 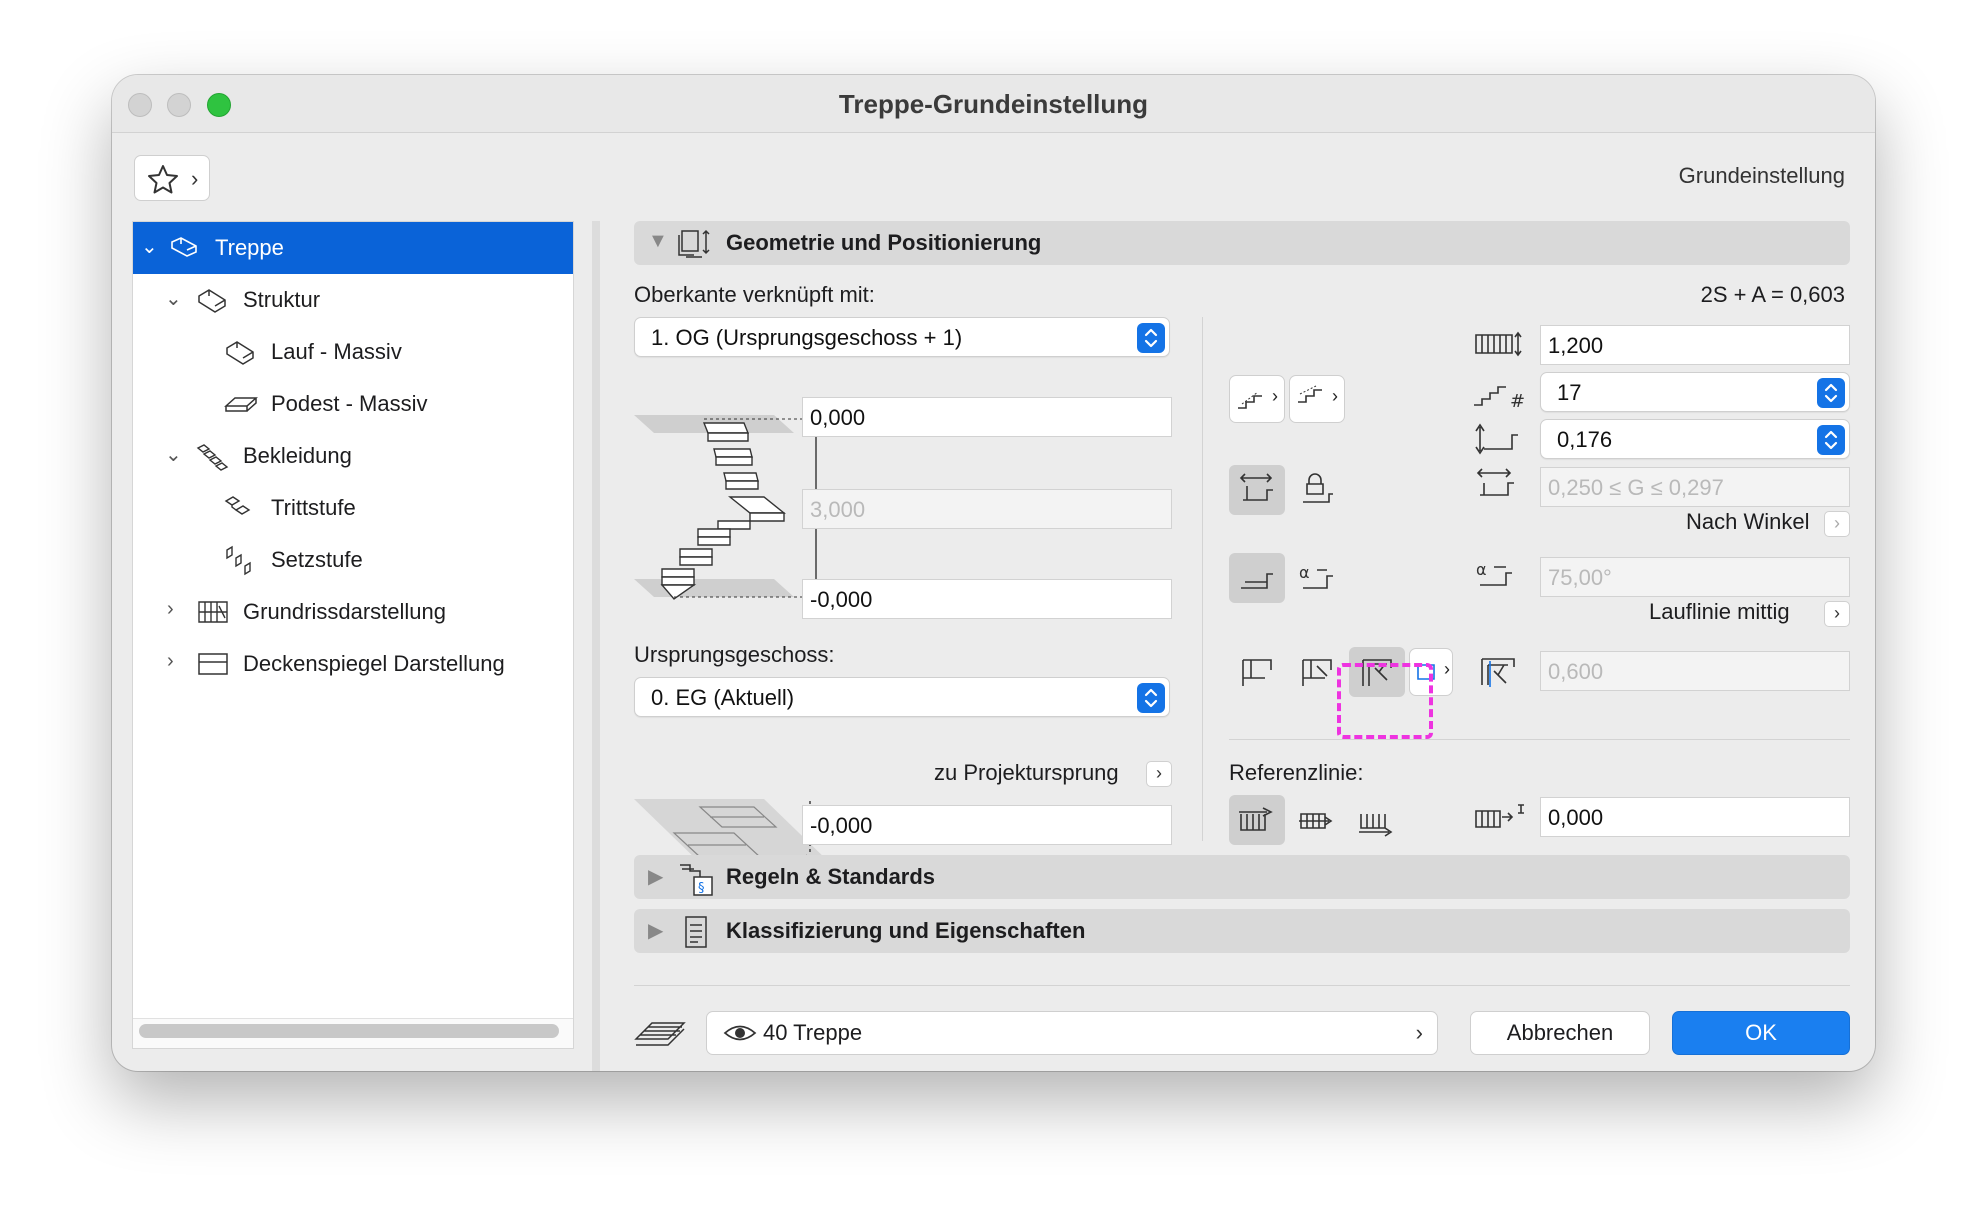 What do you see at coordinates (1288, 399) in the screenshot?
I see `stair-mode-segment: › ›` at bounding box center [1288, 399].